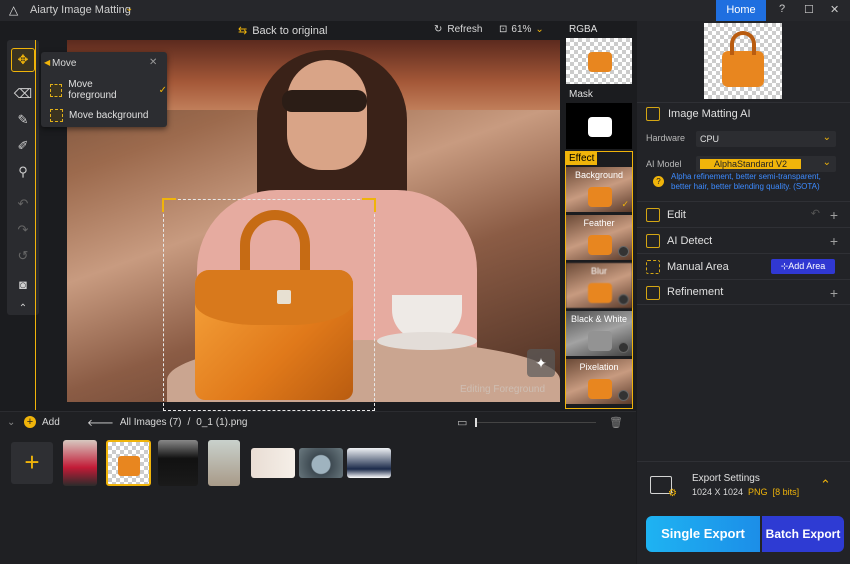  I want to click on effect-background: Background ✓, so click(599, 189).